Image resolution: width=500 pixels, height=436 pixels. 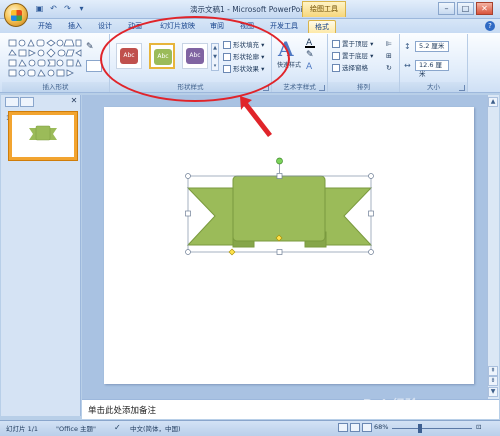 I want to click on group-insert-shapes: ✎ 插入形状, so click(x=56, y=63).